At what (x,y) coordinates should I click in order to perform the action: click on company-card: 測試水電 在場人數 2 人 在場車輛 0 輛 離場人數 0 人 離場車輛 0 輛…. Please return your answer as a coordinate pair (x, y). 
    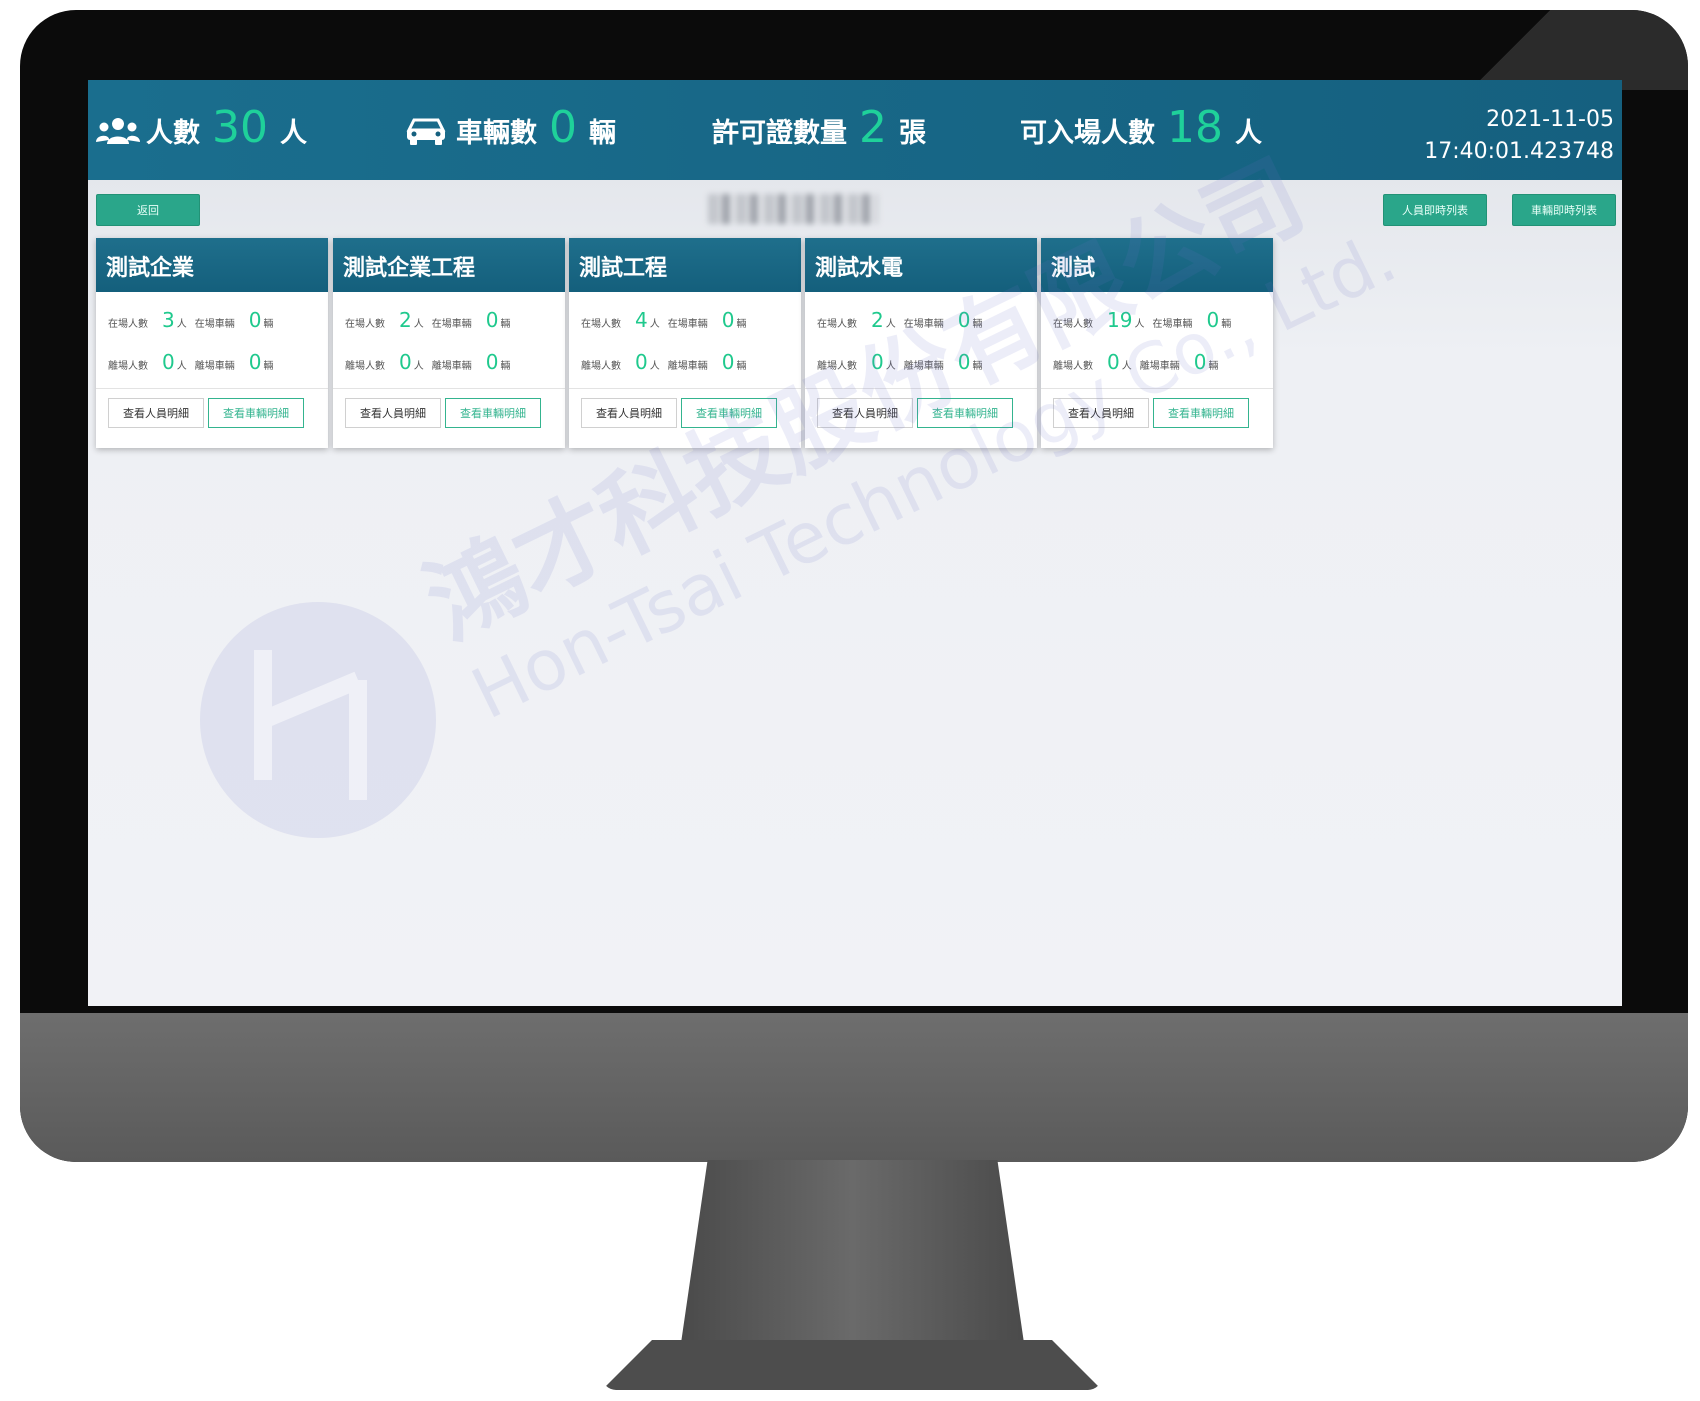
    Looking at the image, I should click on (921, 343).